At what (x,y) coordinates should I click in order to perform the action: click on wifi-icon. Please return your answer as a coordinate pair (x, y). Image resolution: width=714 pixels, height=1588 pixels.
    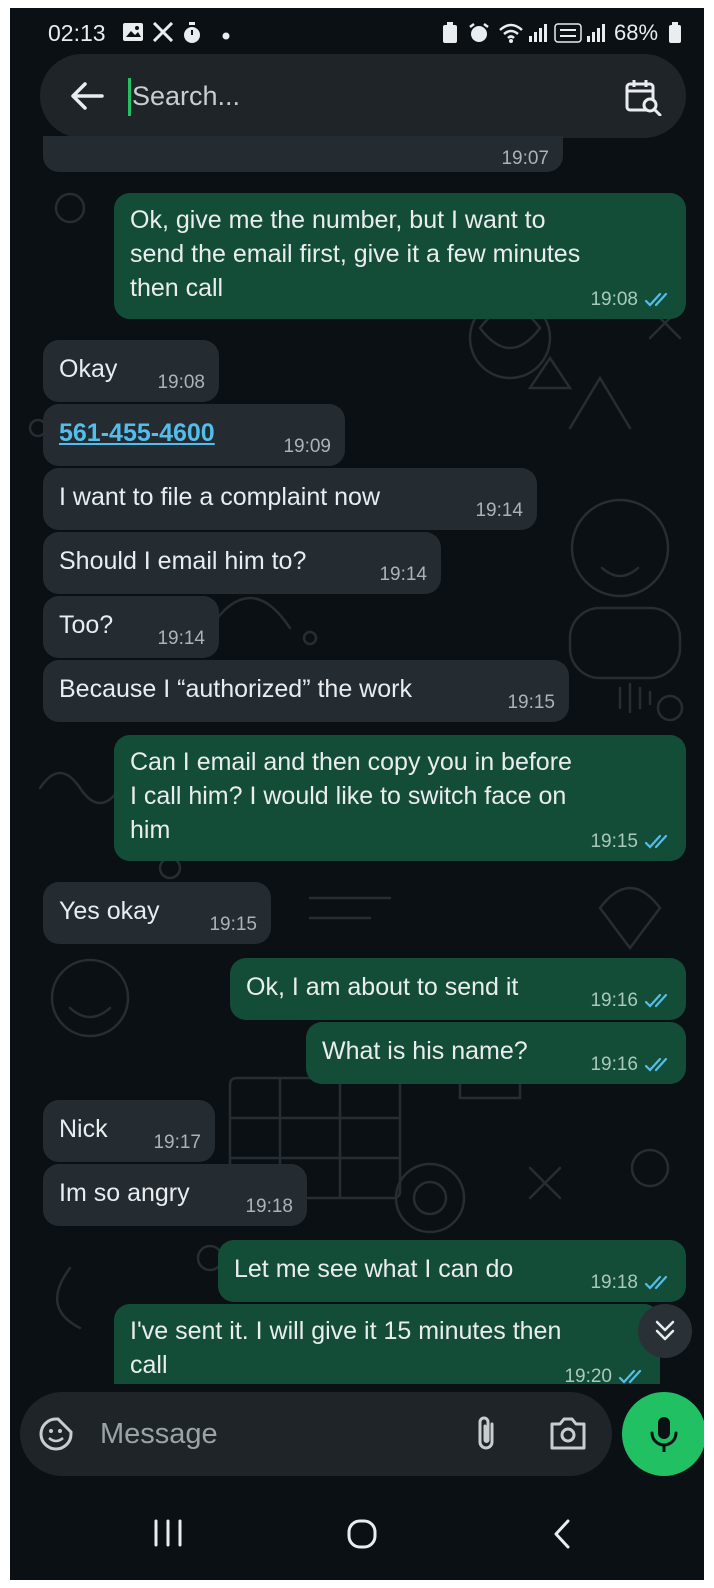
    Looking at the image, I should click on (511, 33).